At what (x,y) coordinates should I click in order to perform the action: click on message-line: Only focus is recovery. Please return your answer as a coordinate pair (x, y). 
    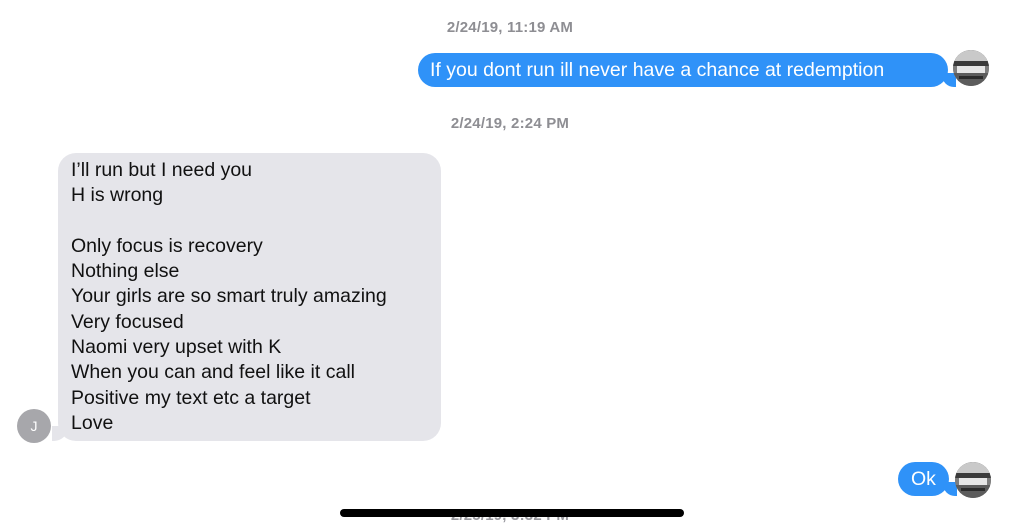
    Looking at the image, I should click on (167, 245).